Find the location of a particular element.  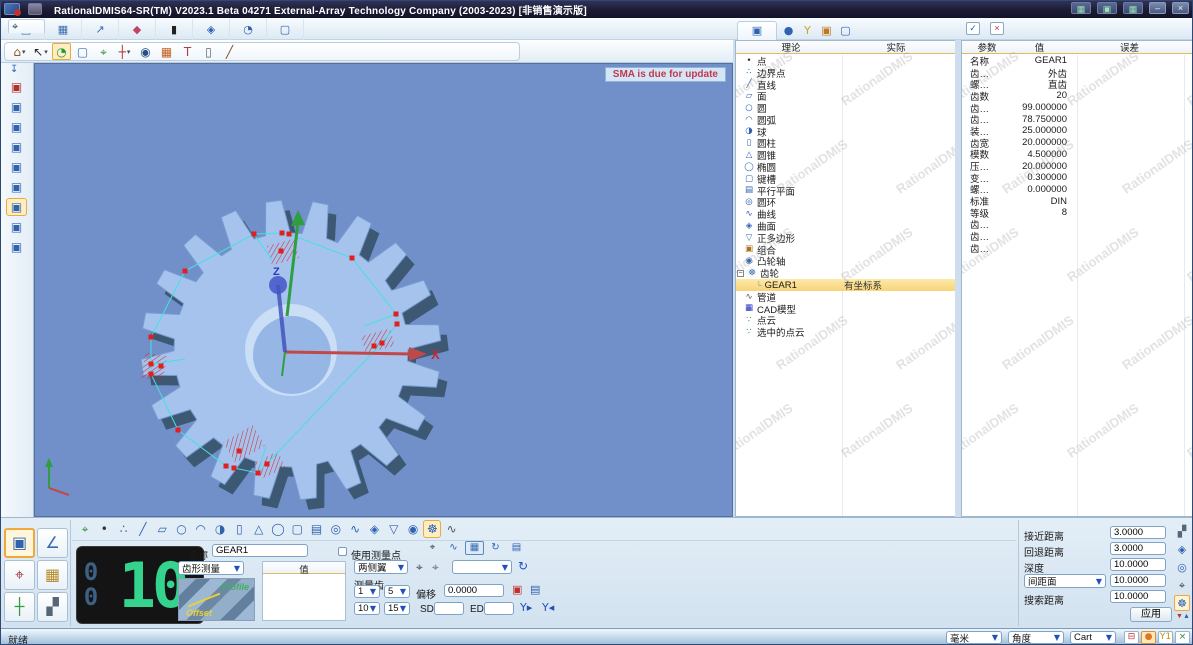

machine-tool-button: ▞ is located at coordinates (52, 607).